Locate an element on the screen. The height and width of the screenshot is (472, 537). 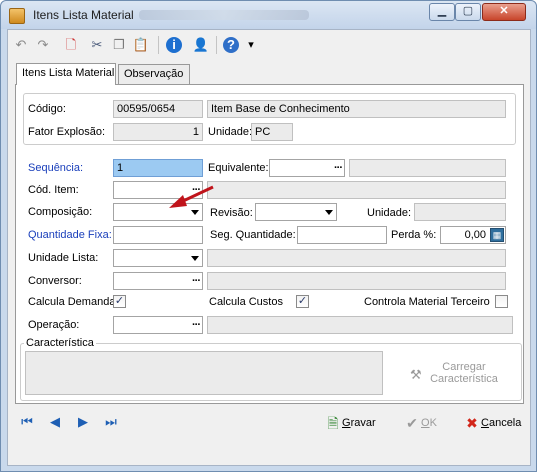
previous-record-icon: ◀ is located at coordinates (55, 422).